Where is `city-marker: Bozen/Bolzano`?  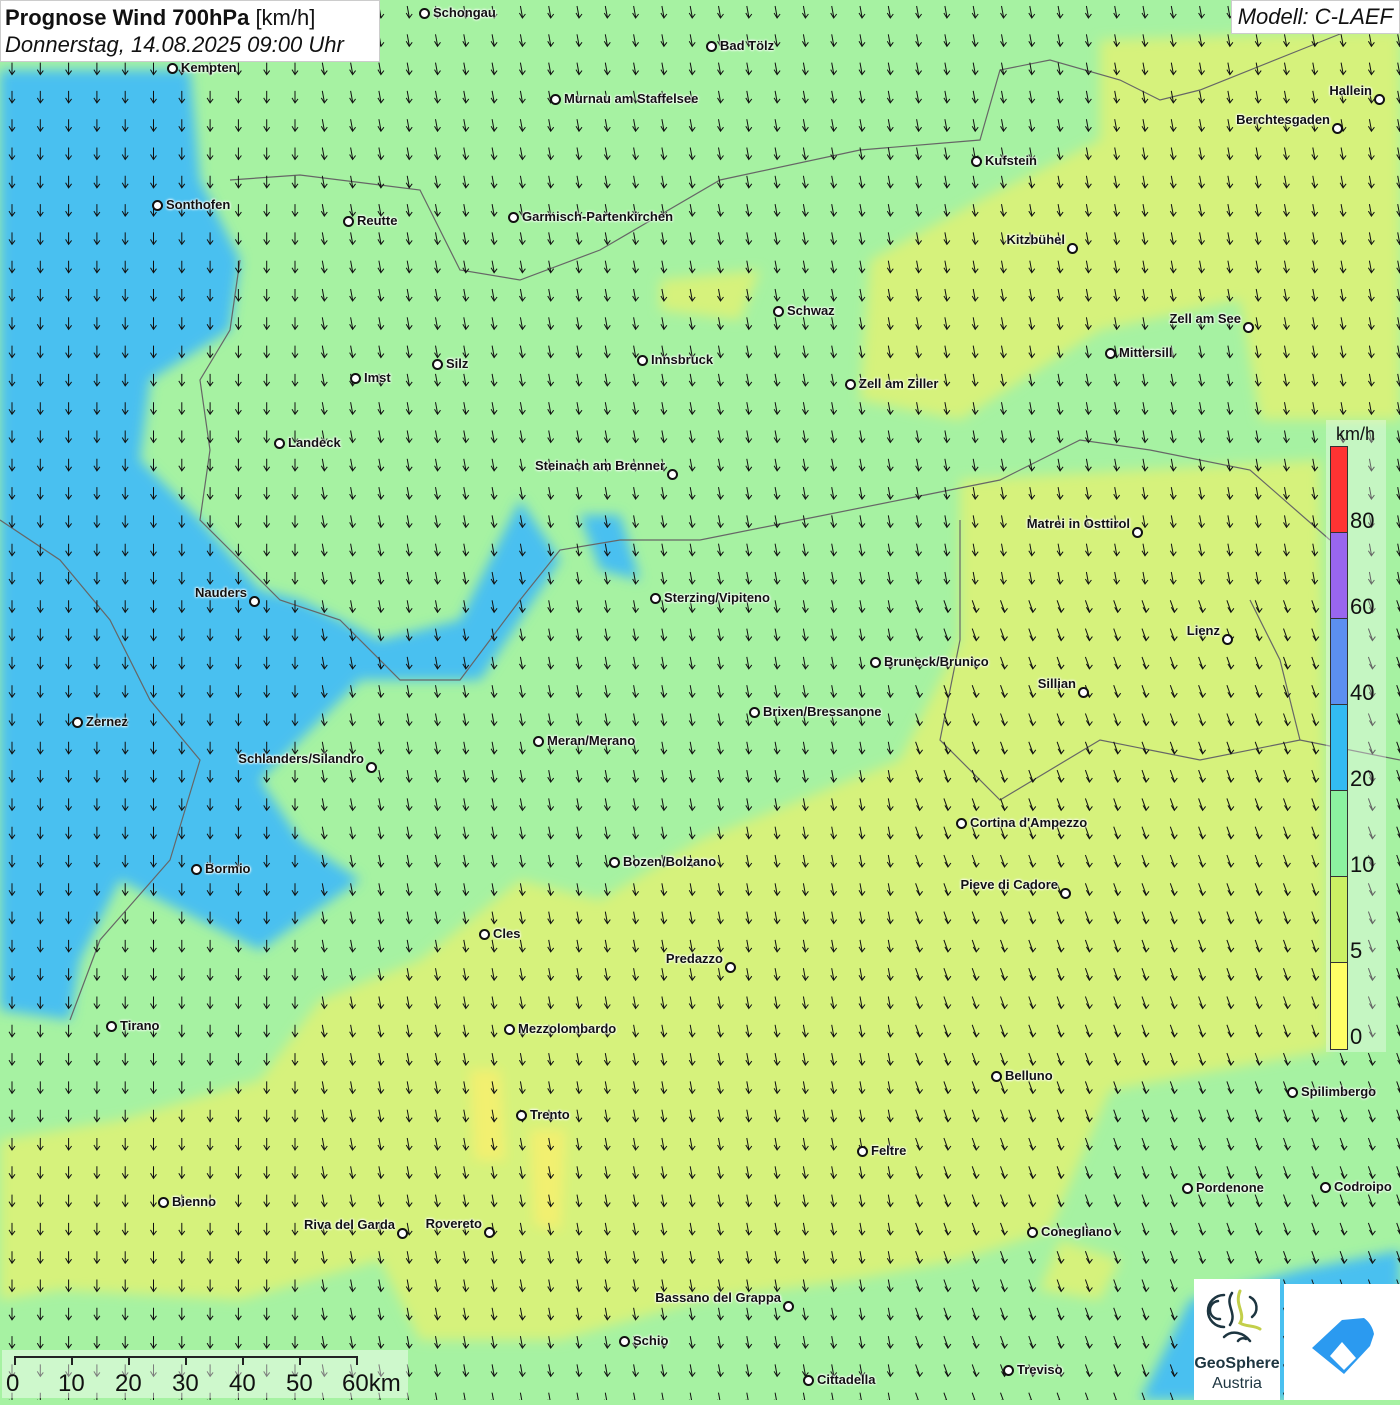 city-marker: Bozen/Bolzano is located at coordinates (663, 861).